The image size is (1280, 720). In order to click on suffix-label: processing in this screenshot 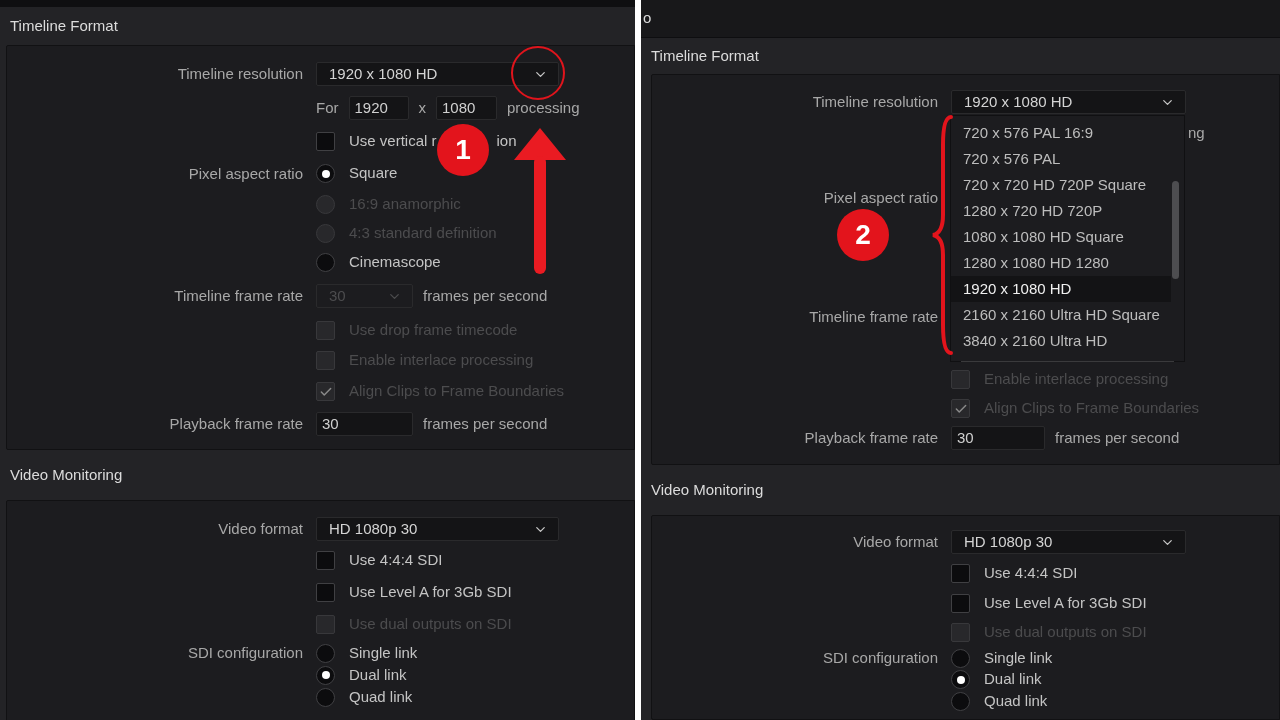, I will do `click(543, 107)`.